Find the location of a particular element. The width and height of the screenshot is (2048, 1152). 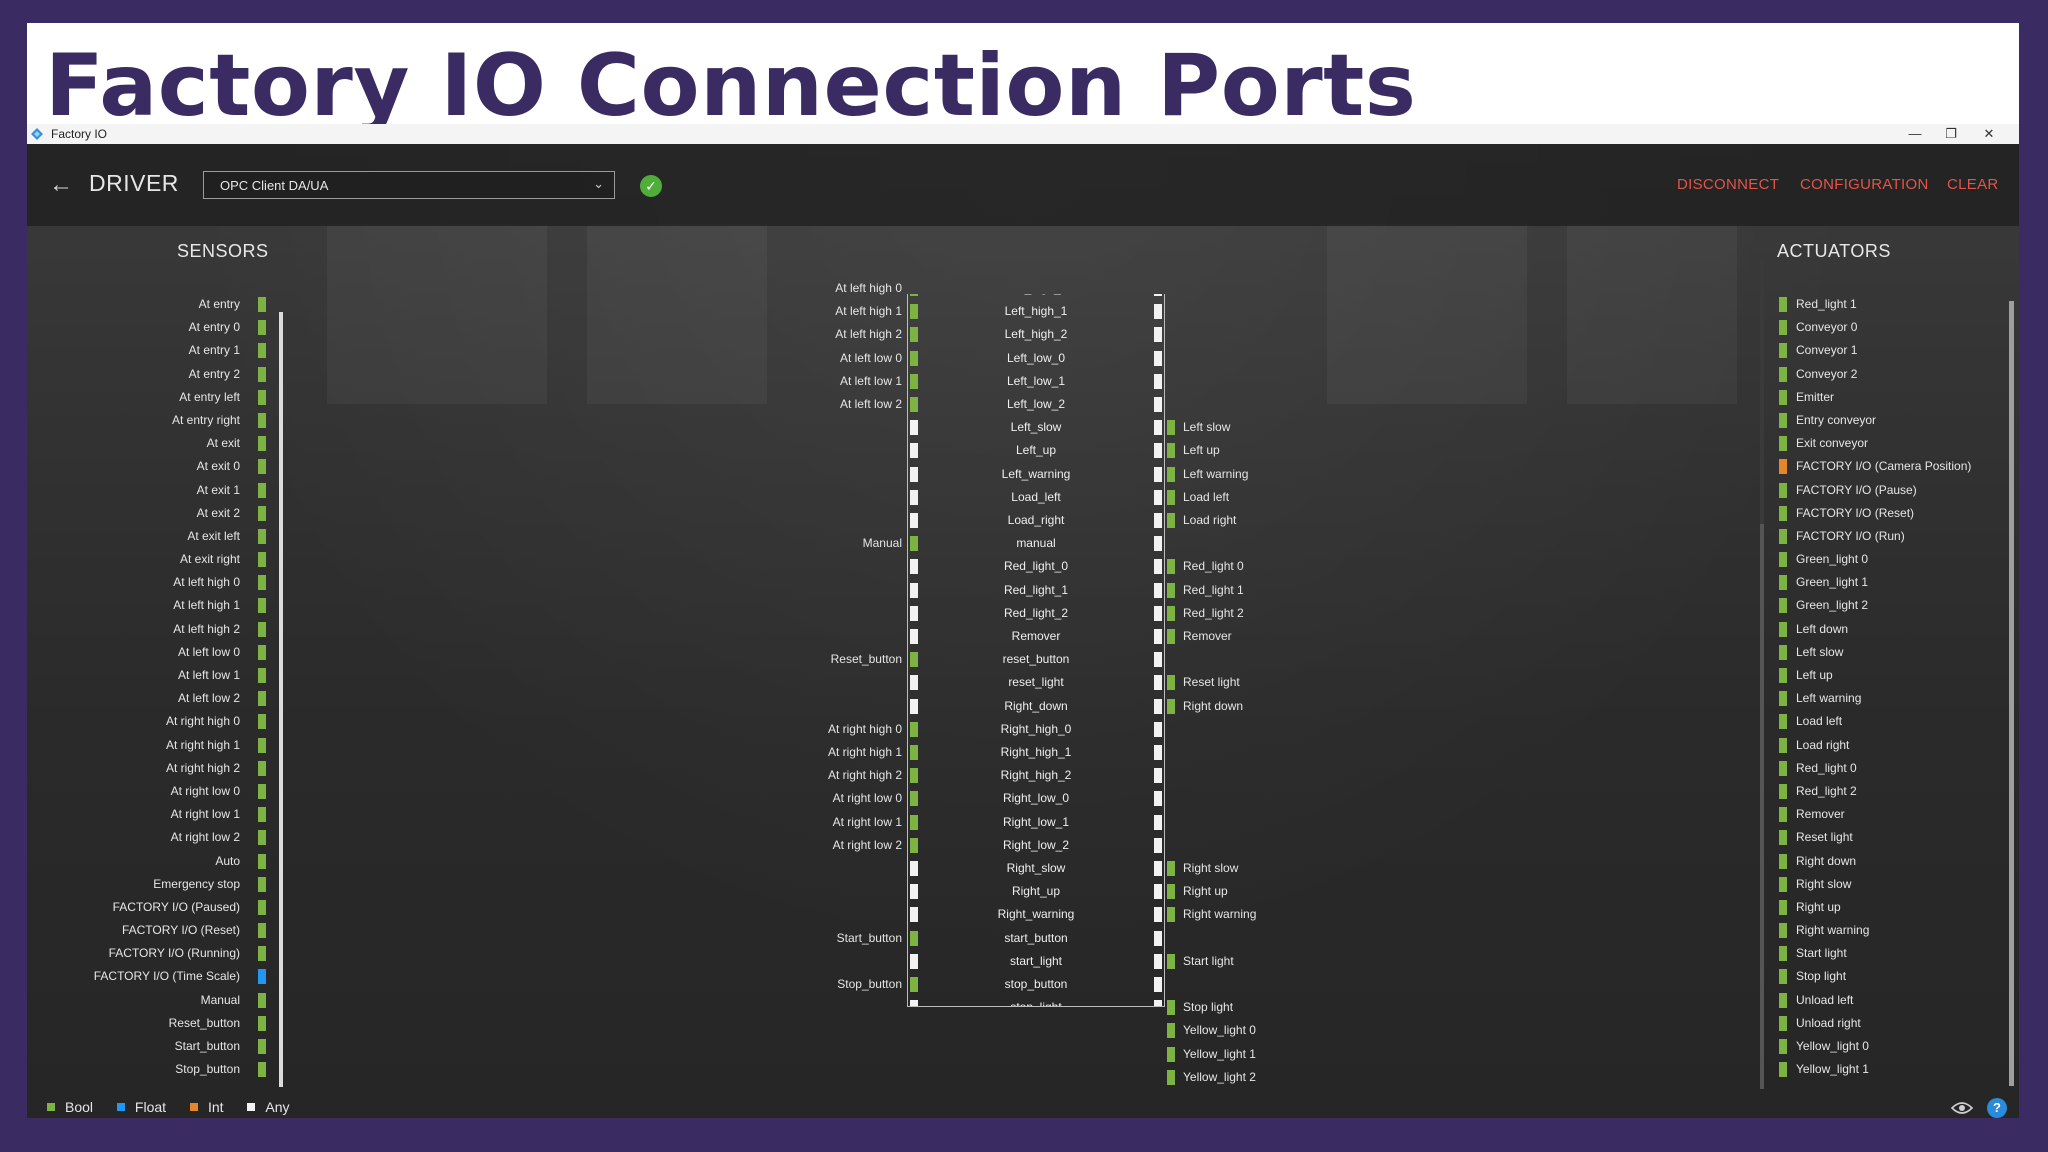

tag-destination-row: Right down is located at coordinates (1267, 707).